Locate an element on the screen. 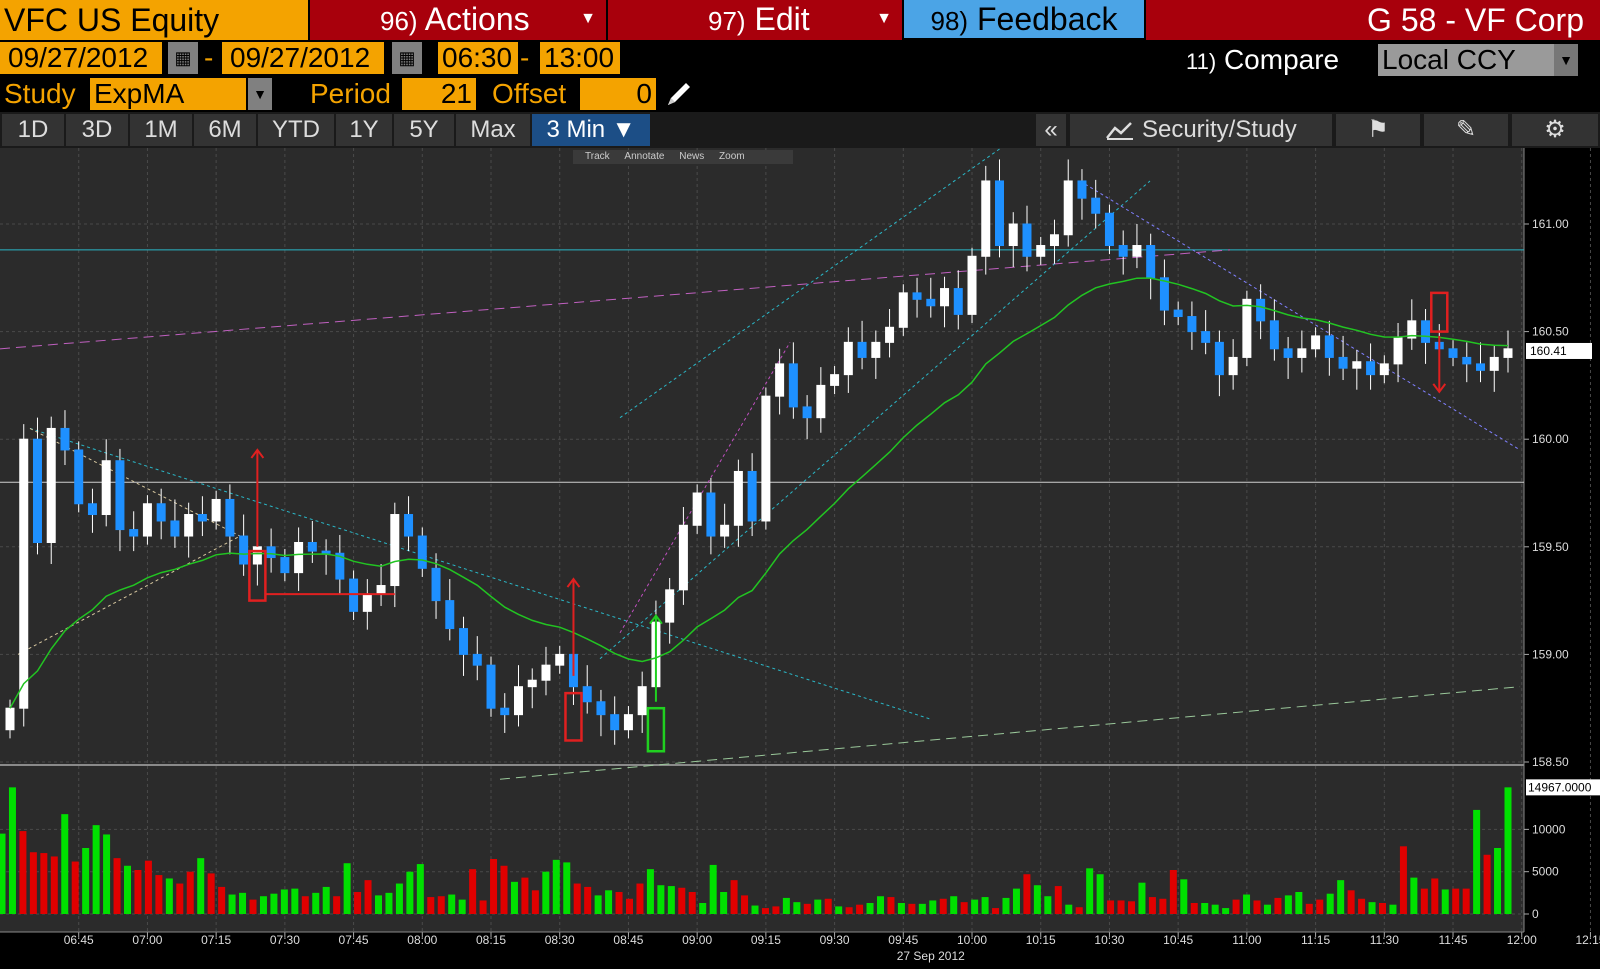 This screenshot has height=969, width=1600. compare-button: 11) Compare is located at coordinates (1262, 61).